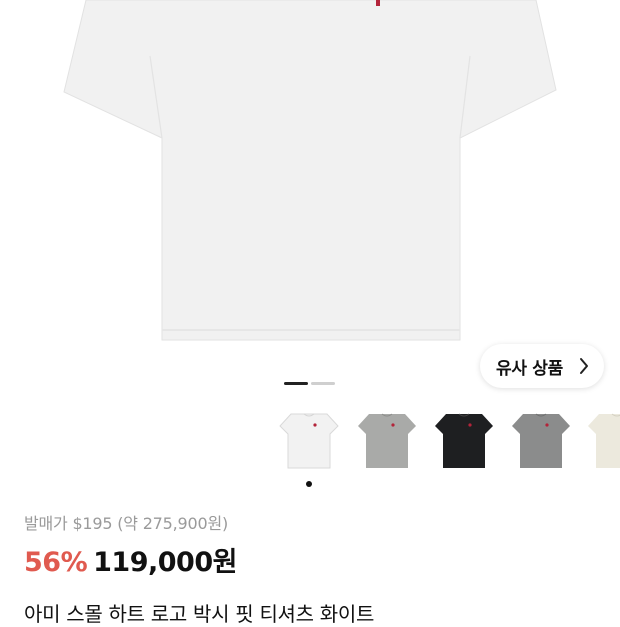 The image size is (620, 627). What do you see at coordinates (165, 562) in the screenshot?
I see `sale-price: 119,000원` at bounding box center [165, 562].